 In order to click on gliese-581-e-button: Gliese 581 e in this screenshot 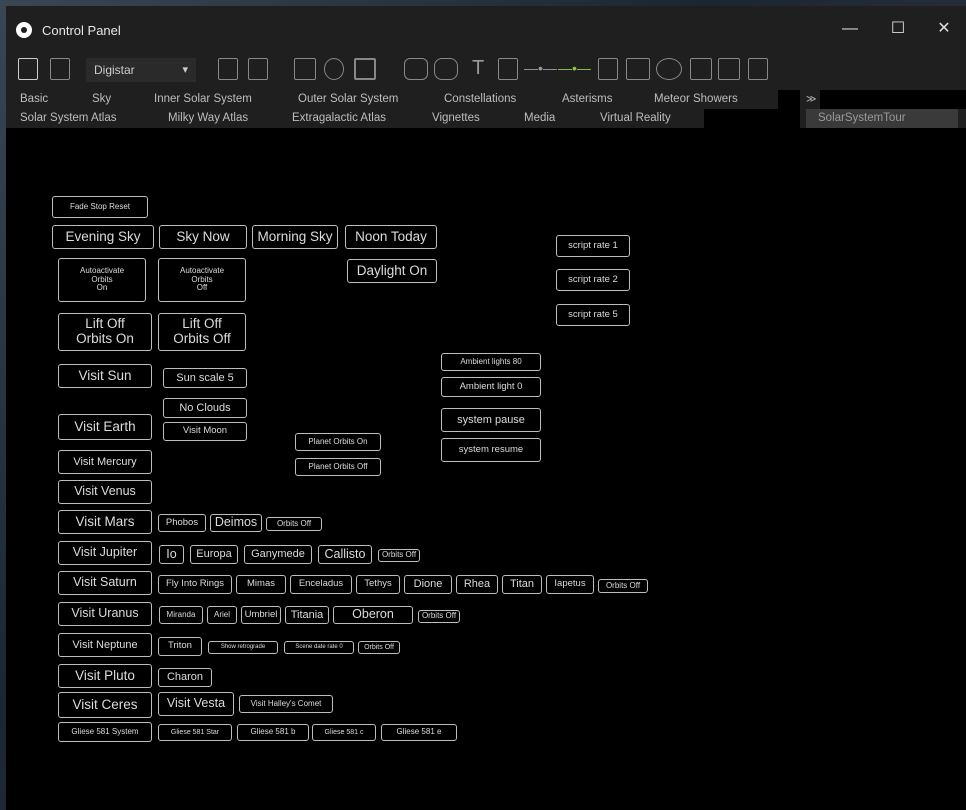, I will do `click(419, 732)`.